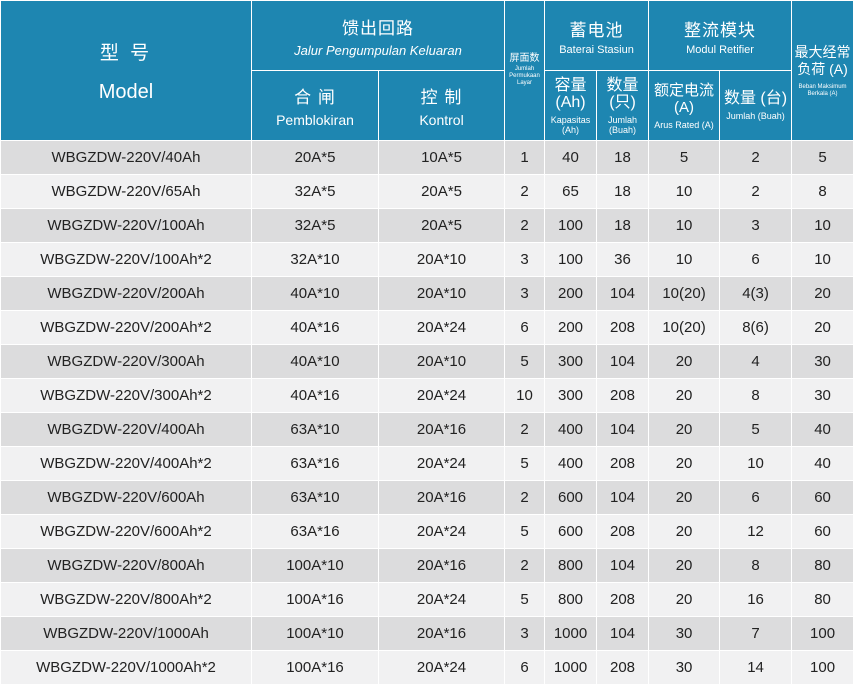 This screenshot has width=853, height=698. I want to click on model-cell: WBGZDW-220V/300Ah*2, so click(126, 395).